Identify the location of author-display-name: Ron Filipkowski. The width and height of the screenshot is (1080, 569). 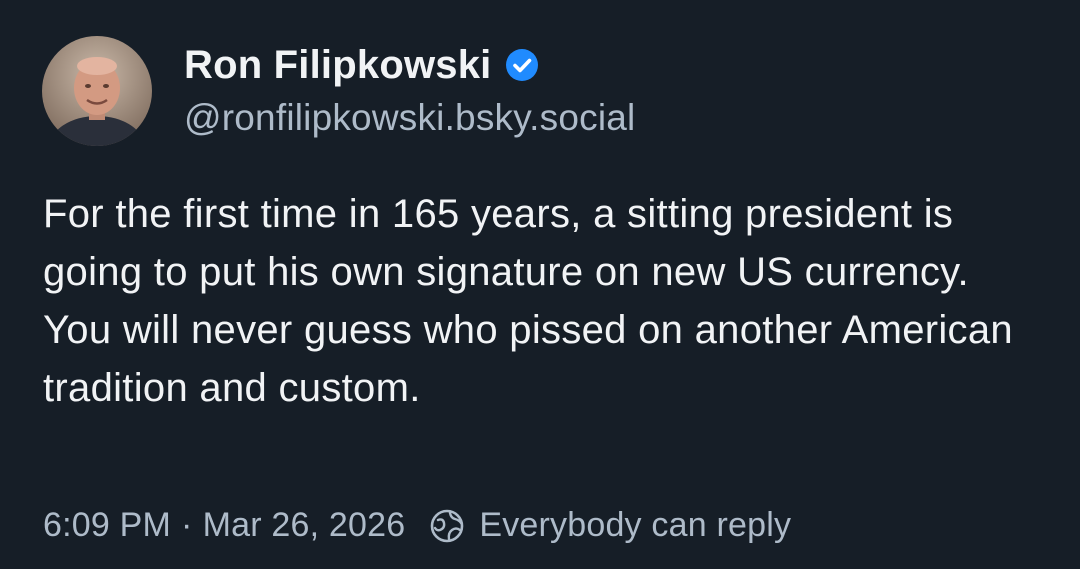
(337, 65).